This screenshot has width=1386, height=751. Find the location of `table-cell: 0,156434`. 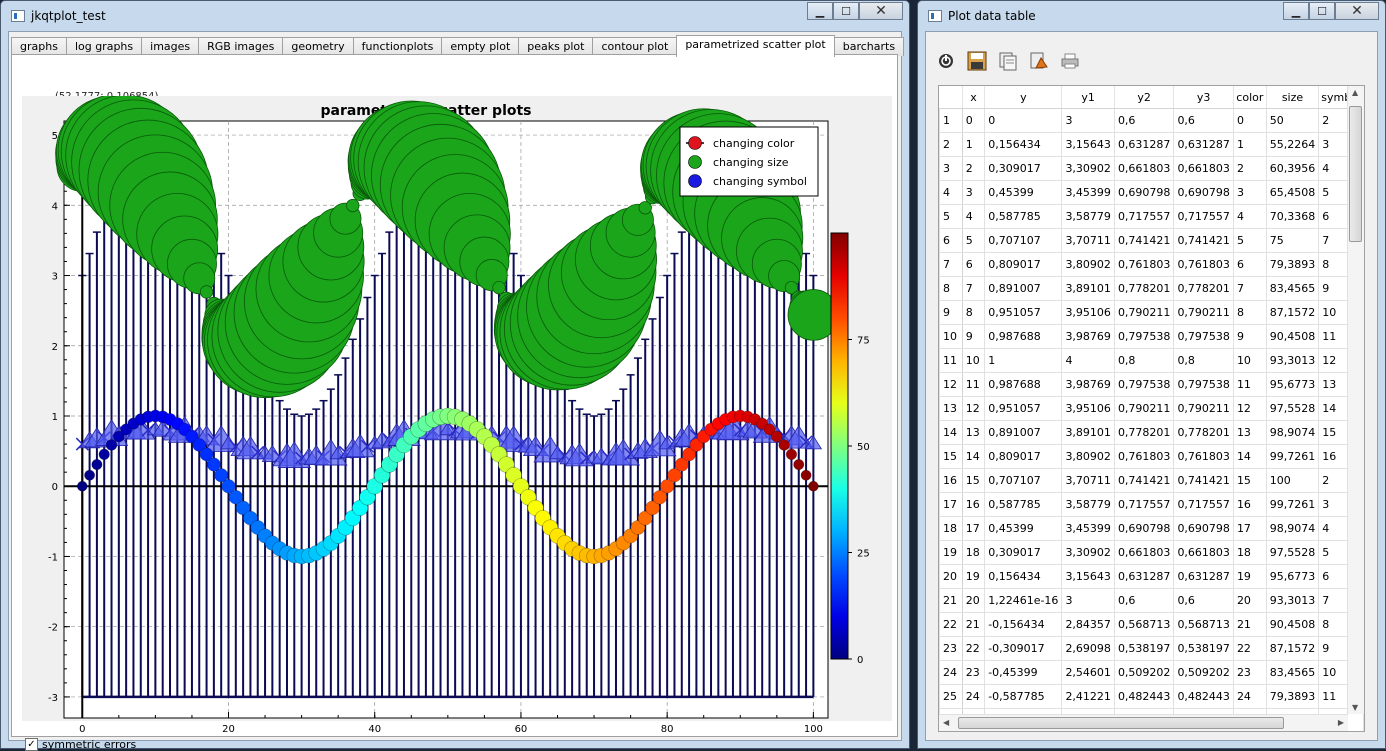

table-cell: 0,156434 is located at coordinates (1023, 576).